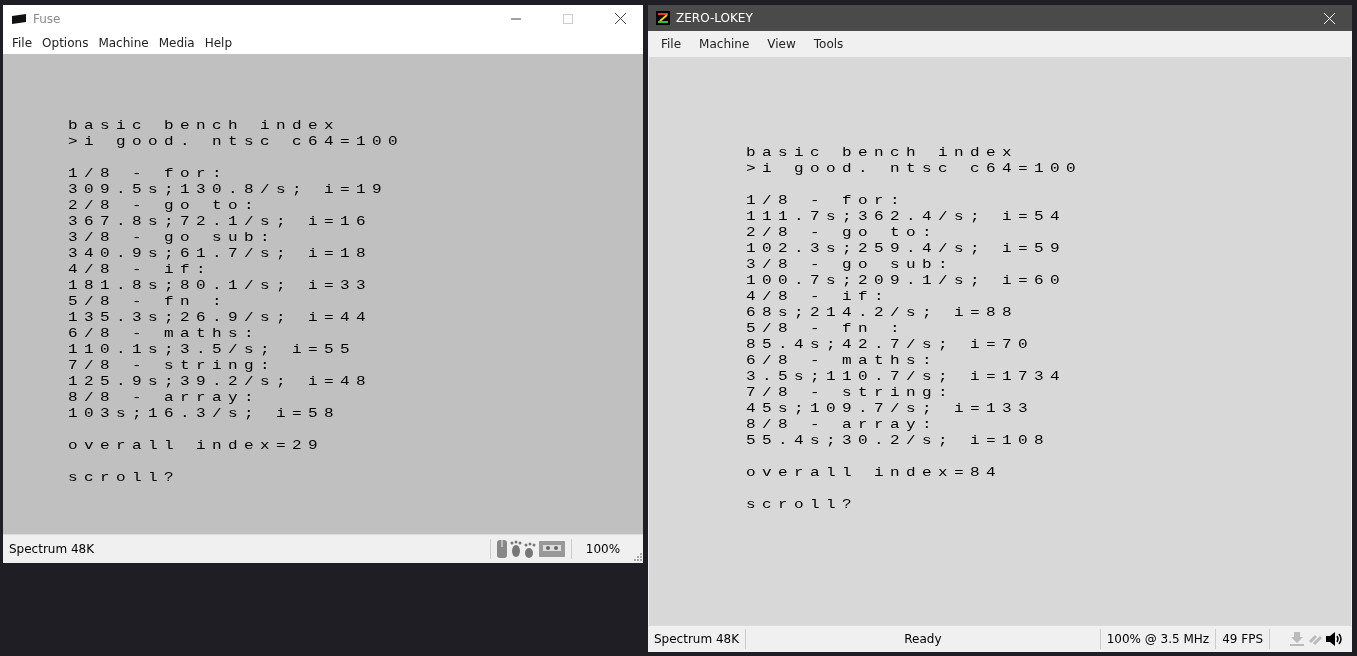 The width and height of the screenshot is (1357, 656). Describe the element at coordinates (1297, 639) in the screenshot. I see `download-icon` at that location.